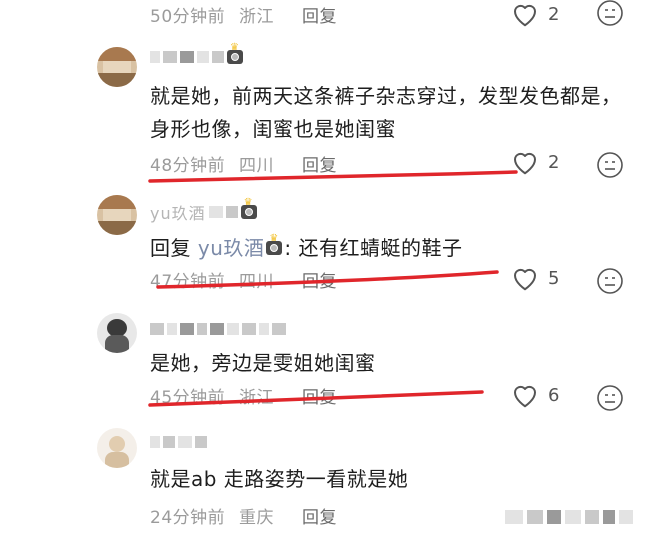 The height and width of the screenshot is (541, 650). What do you see at coordinates (188, 518) in the screenshot?
I see `comment-time: 24分钟前` at bounding box center [188, 518].